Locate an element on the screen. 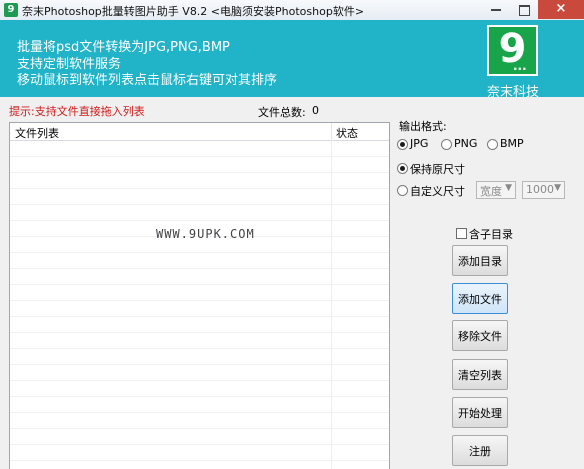 The height and width of the screenshot is (469, 584). radio-keep-size is located at coordinates (402, 168).